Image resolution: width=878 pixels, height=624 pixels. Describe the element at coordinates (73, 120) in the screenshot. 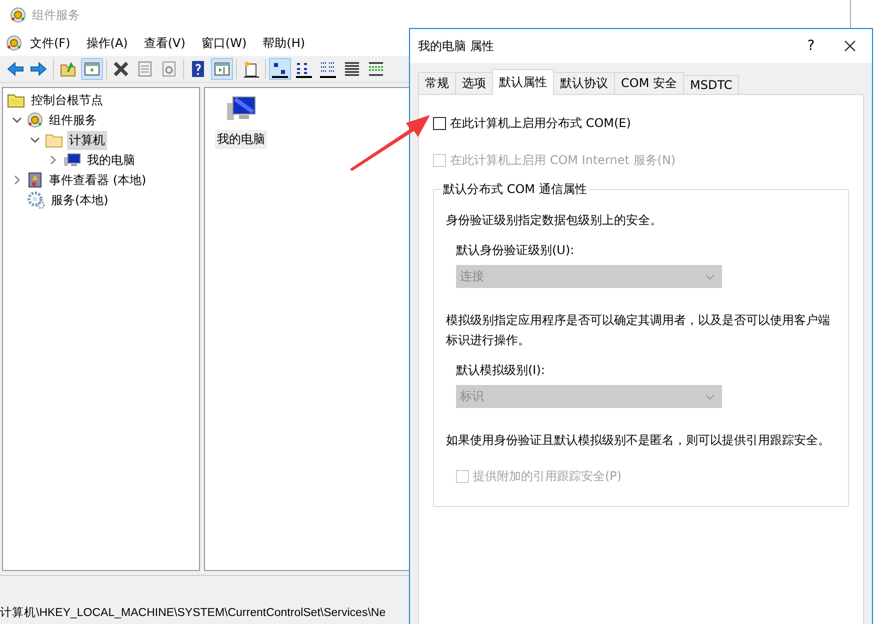

I see `tree-item: 组件服务` at that location.